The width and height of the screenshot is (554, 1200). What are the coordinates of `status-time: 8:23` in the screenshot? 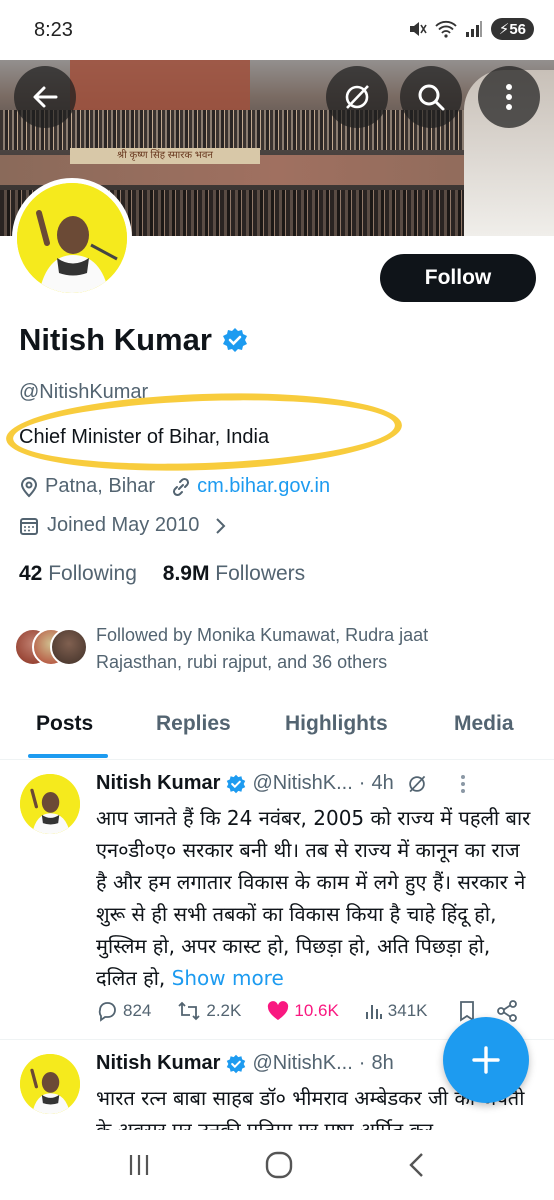 It's located at (53, 30).